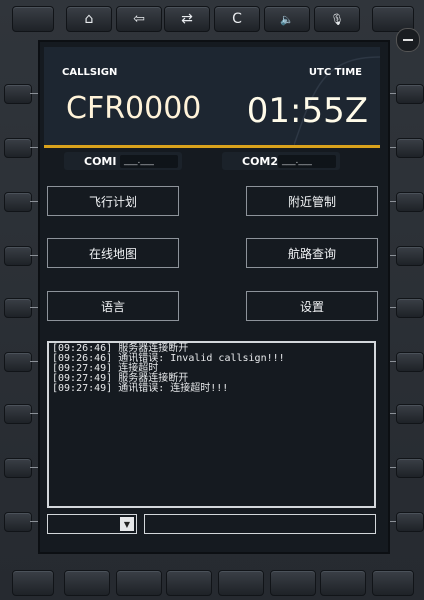  I want to click on callsign-label: CALLSIGN, so click(90, 72).